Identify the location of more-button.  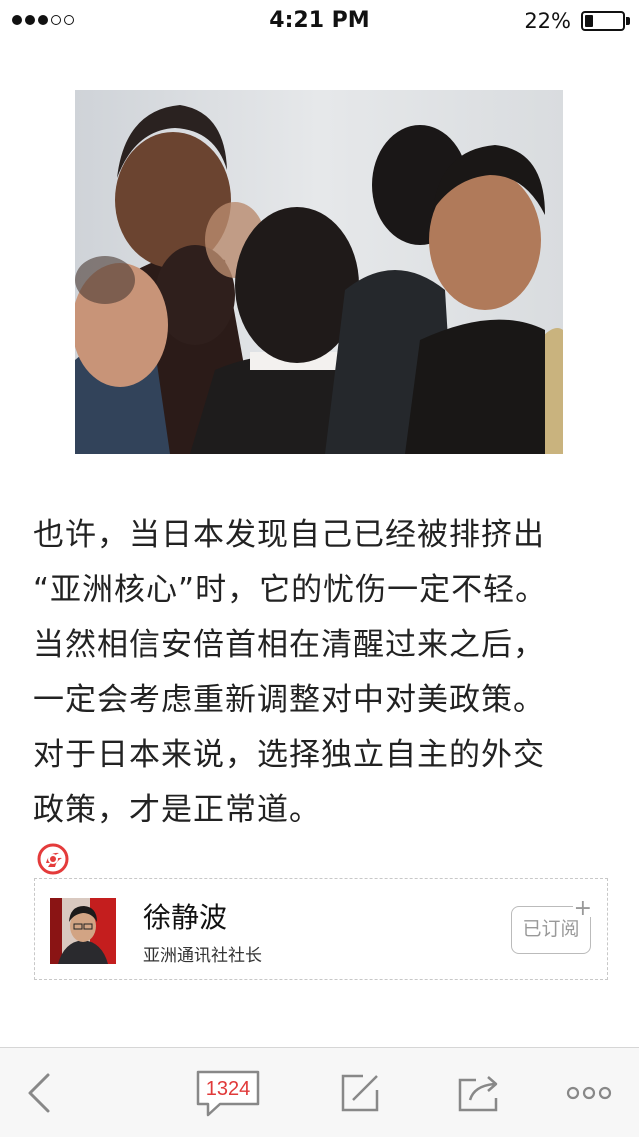
(589, 1092).